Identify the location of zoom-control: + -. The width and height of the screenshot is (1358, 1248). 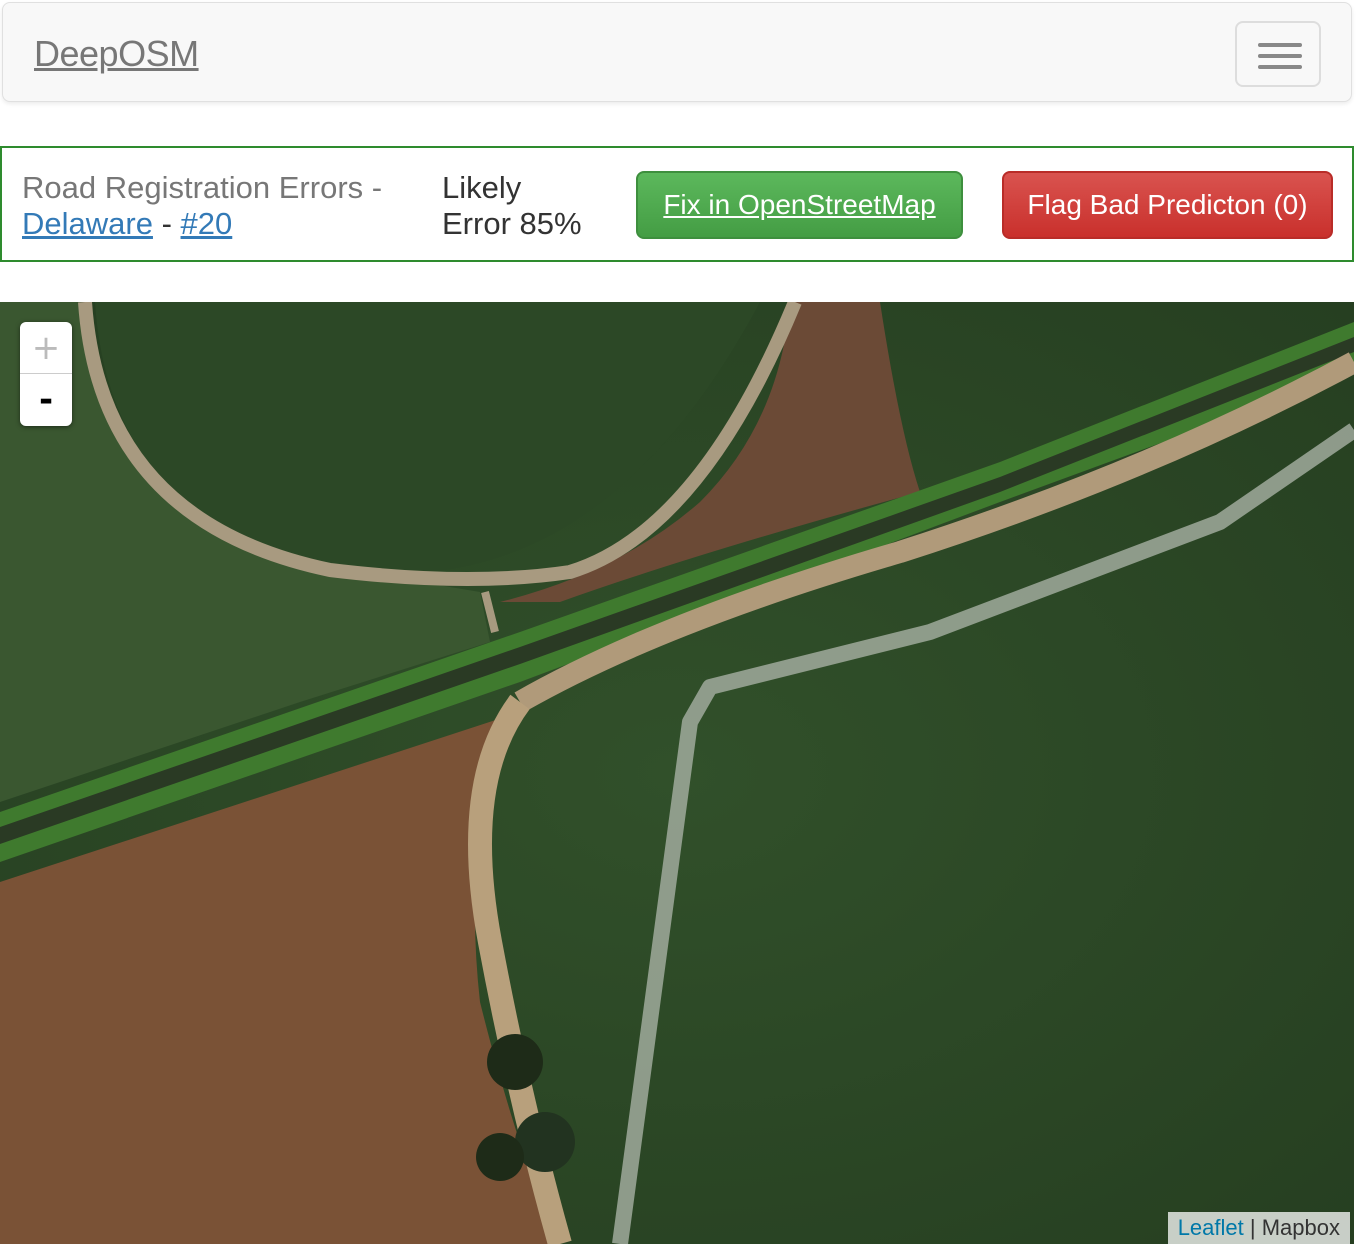
(46, 374).